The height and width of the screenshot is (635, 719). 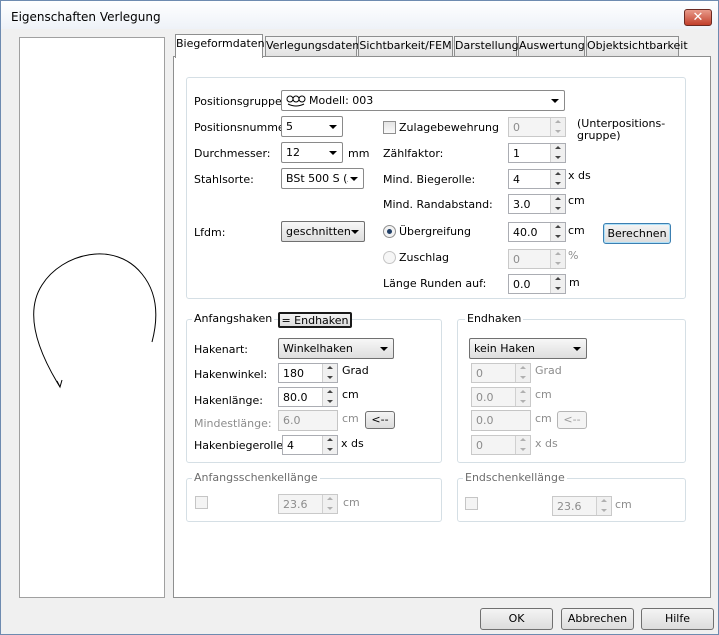 I want to click on endhaken-laenge-spinner: 0.0, so click(x=501, y=397).